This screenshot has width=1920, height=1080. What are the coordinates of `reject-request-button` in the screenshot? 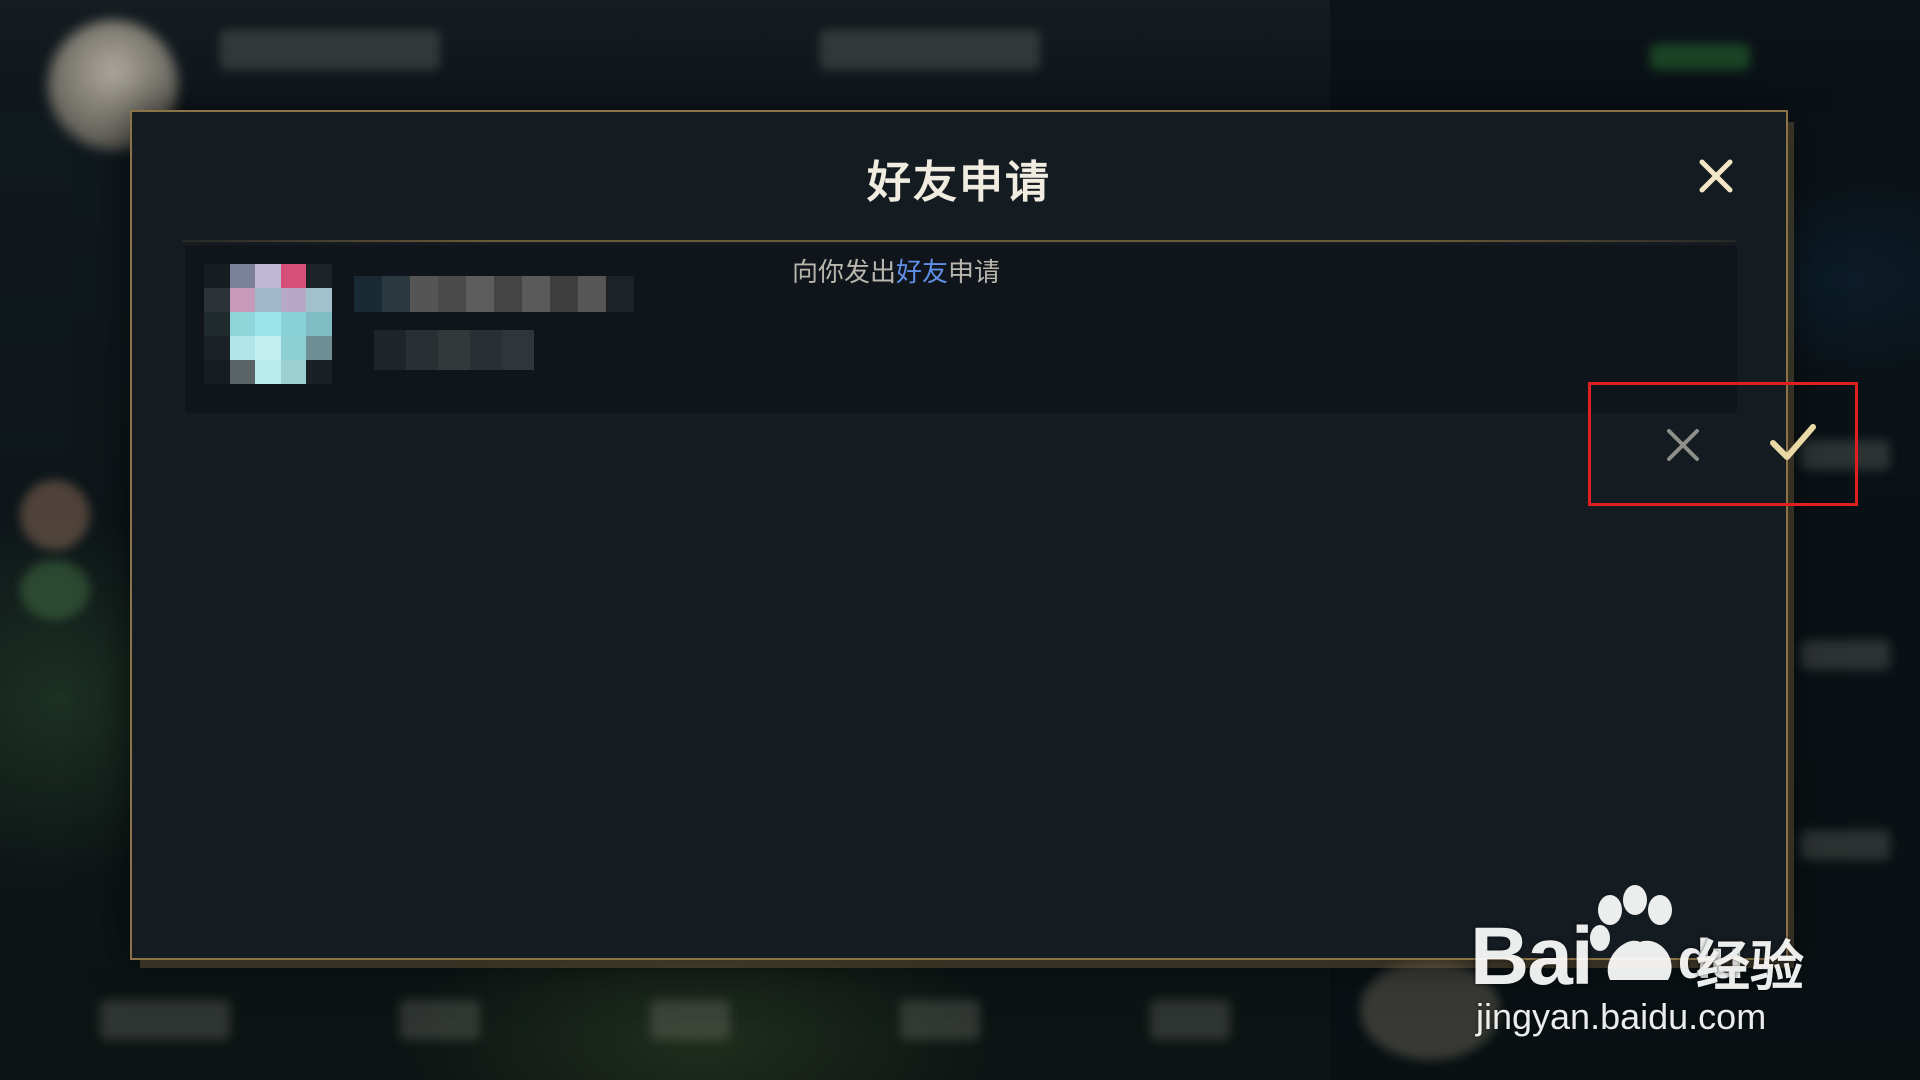 It's located at (1683, 445).